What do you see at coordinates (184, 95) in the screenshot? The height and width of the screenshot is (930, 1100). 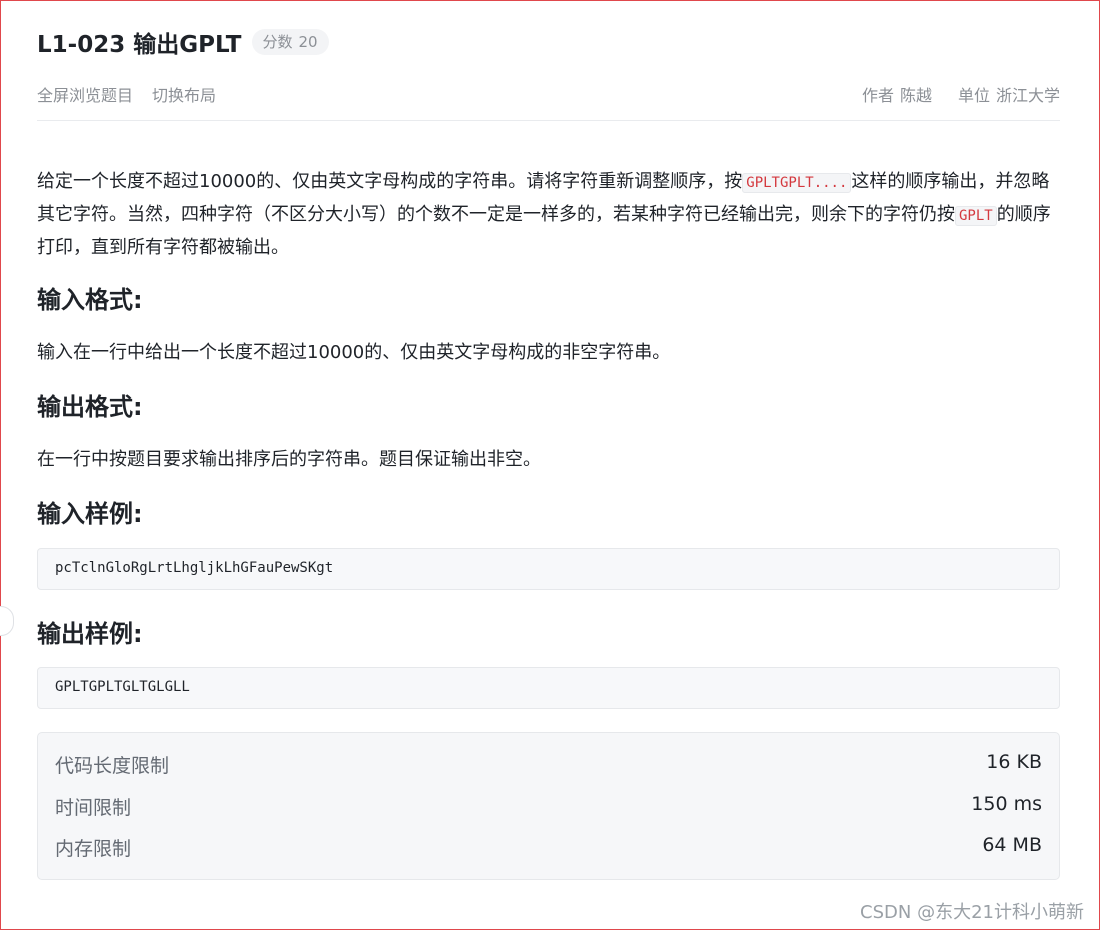 I see `switch-layout-button: 切换布局` at bounding box center [184, 95].